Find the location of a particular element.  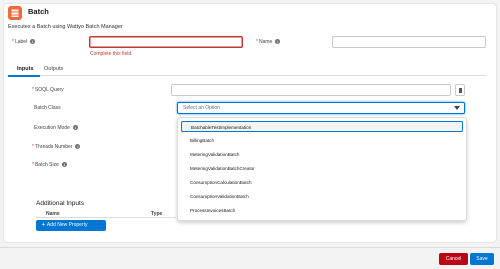

page-title: Batch is located at coordinates (38, 11).